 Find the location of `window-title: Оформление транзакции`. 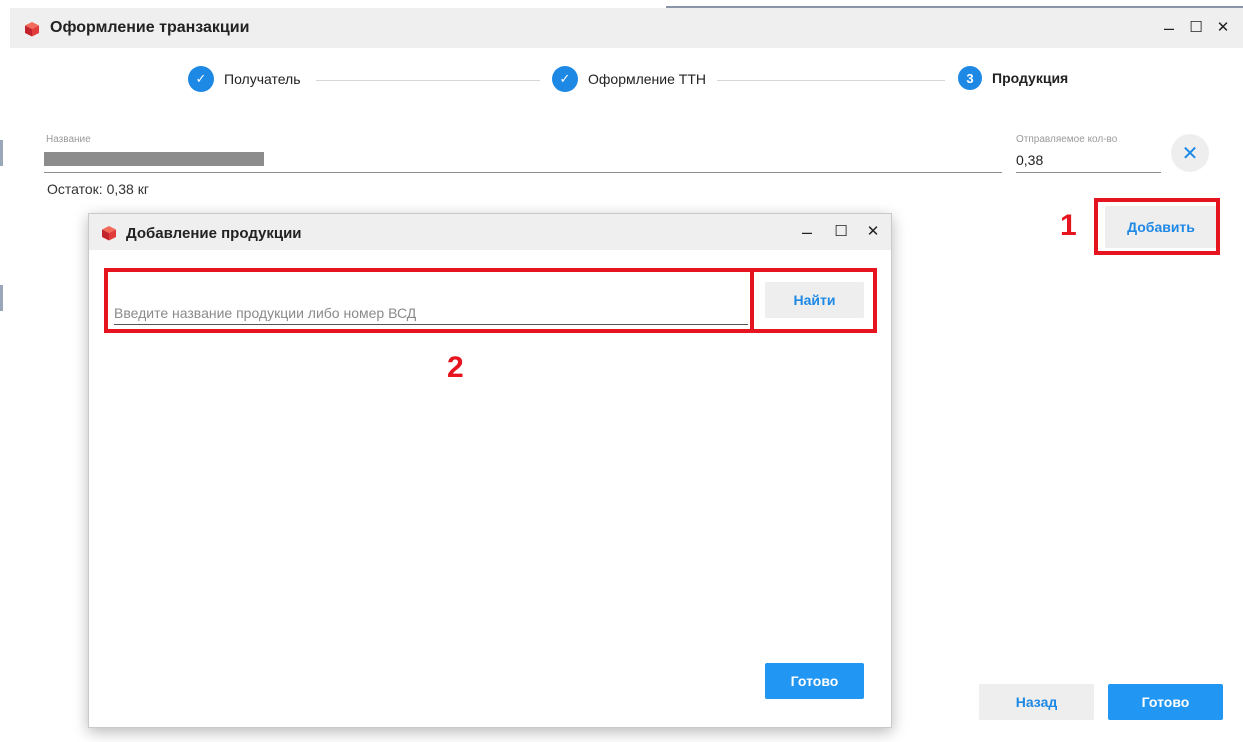

window-title: Оформление транзакции is located at coordinates (150, 27).